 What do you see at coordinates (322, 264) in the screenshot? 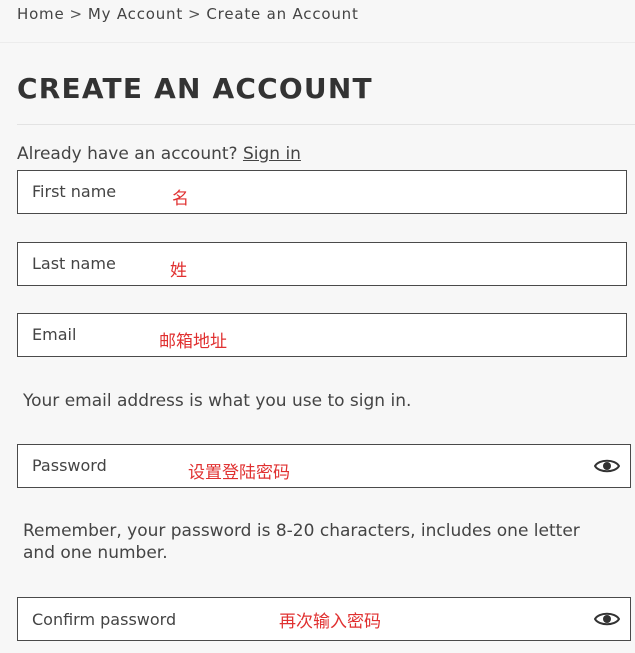
I see `last-name-field: Last name 姓` at bounding box center [322, 264].